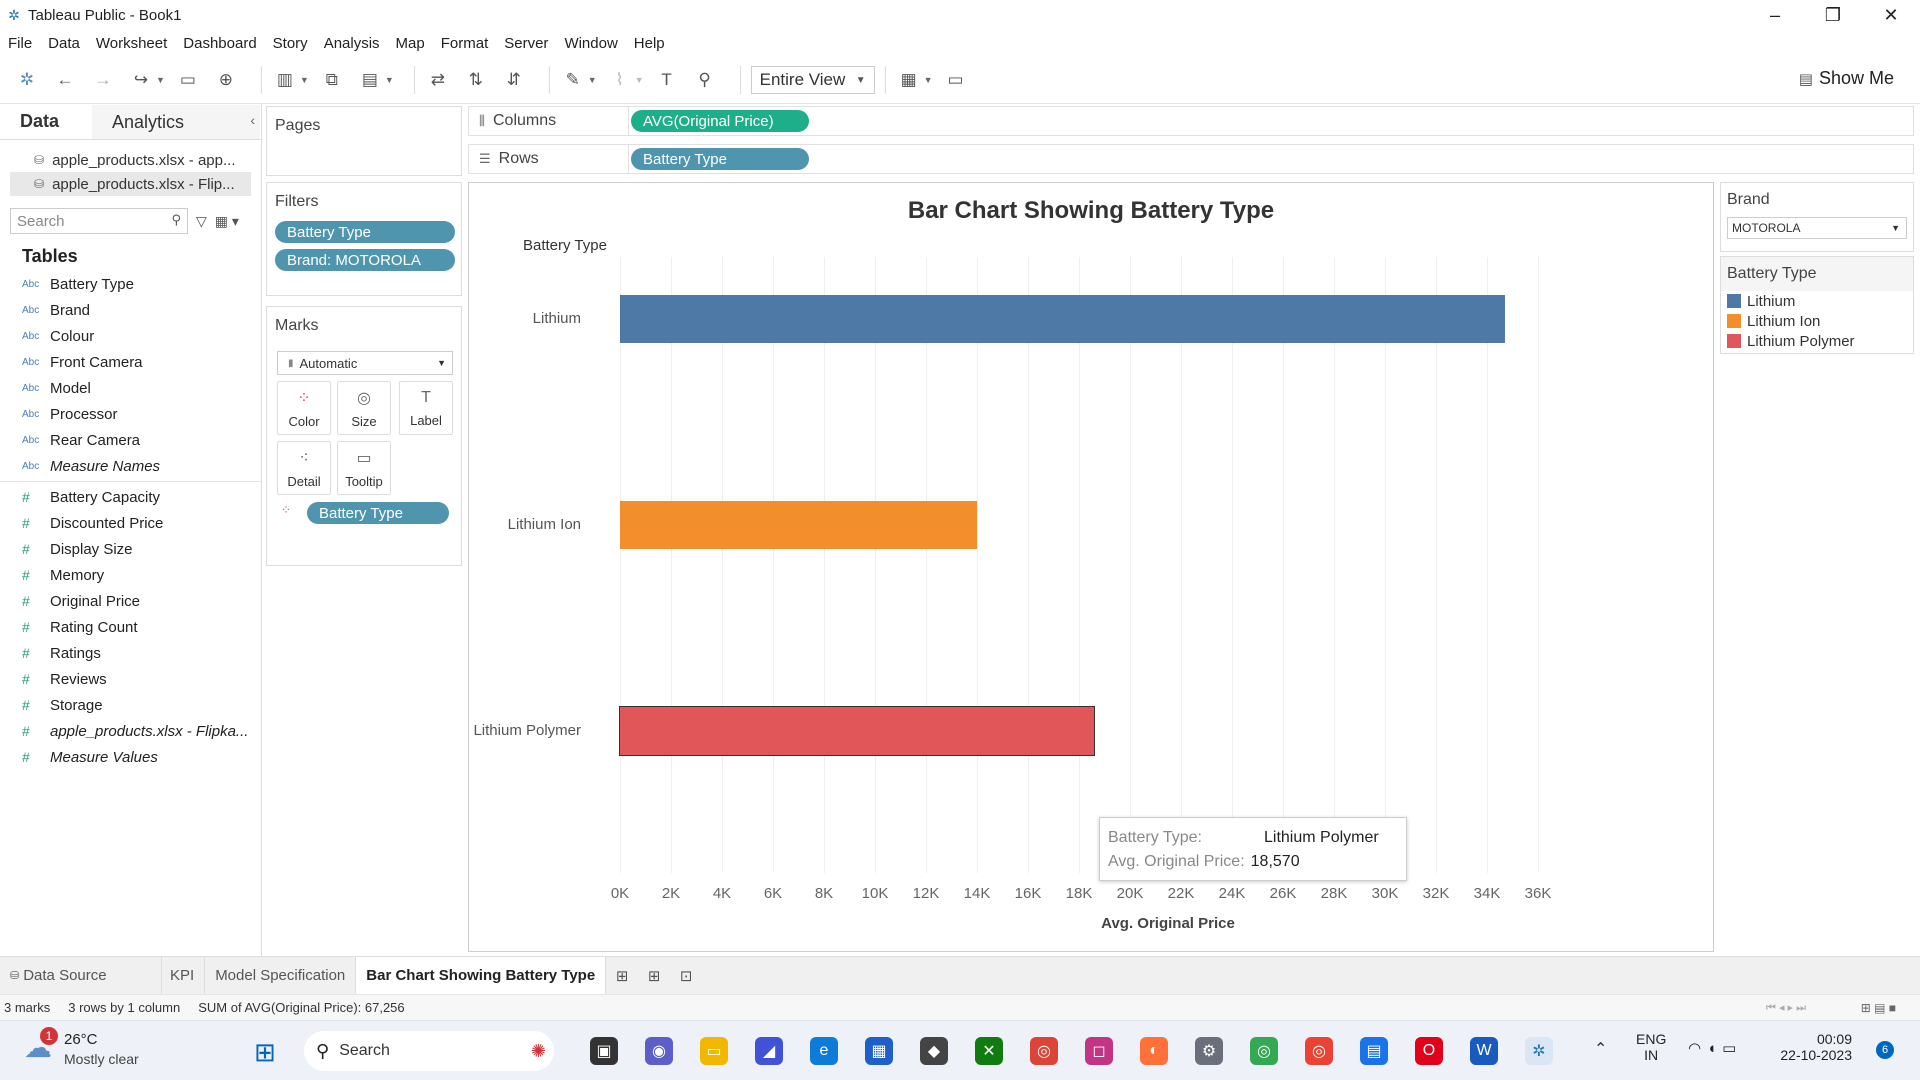  What do you see at coordinates (130, 679) in the screenshot?
I see `field-reviews: # Reviews` at bounding box center [130, 679].